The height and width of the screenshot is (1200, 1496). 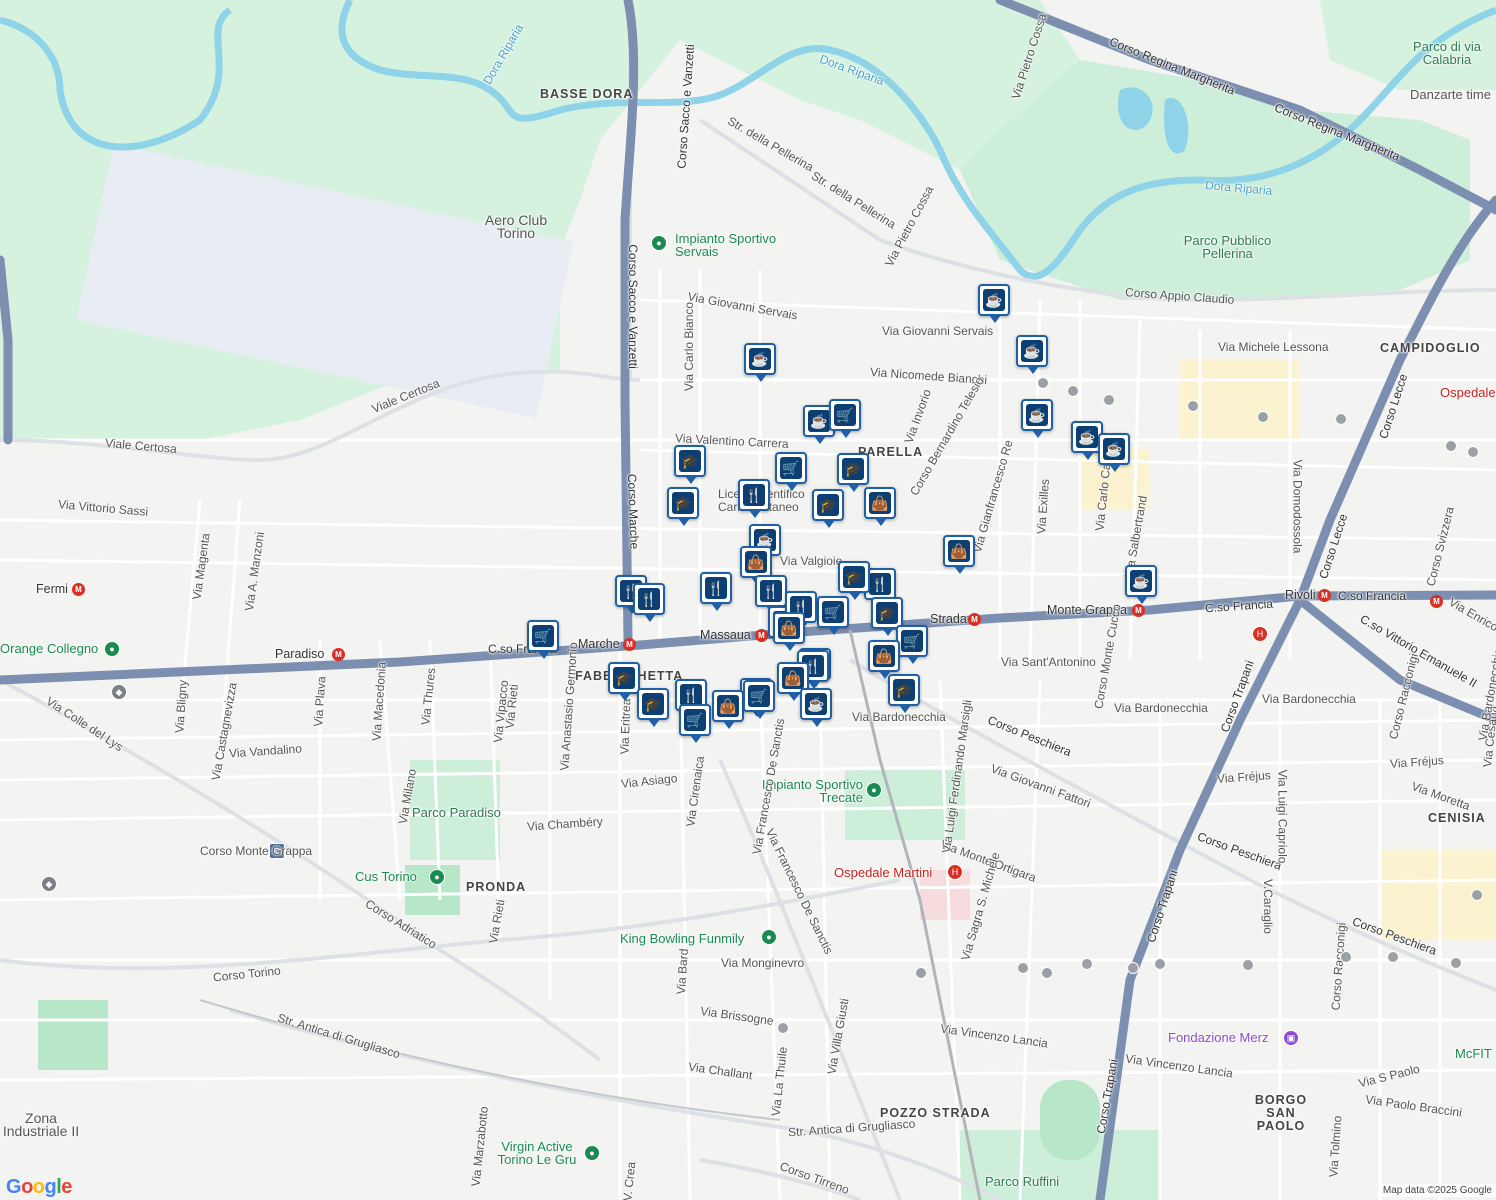 I want to click on shopping-bag-icon: 👜, so click(x=880, y=503).